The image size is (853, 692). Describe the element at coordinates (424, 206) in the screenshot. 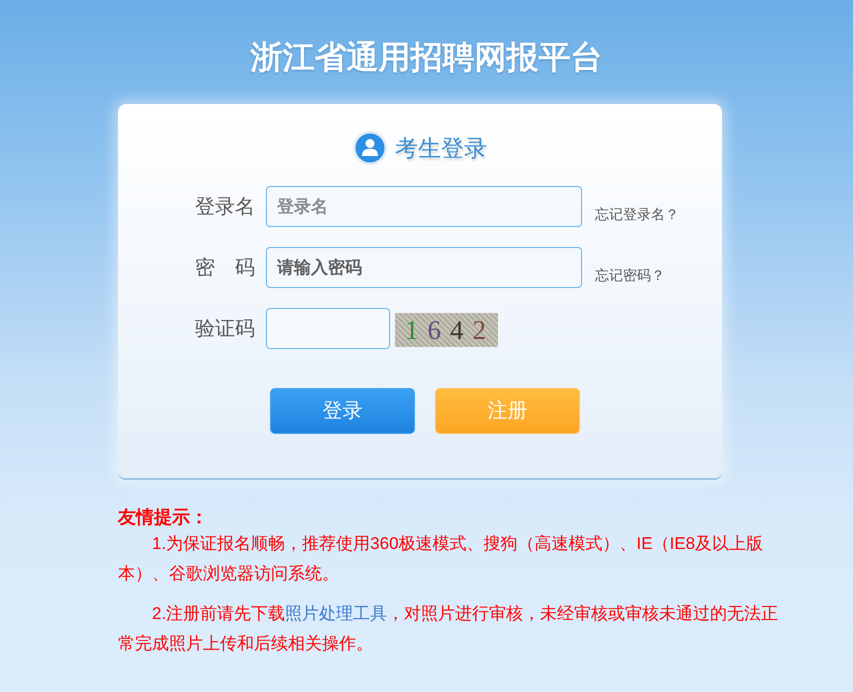

I see `input-field: 登录名` at that location.